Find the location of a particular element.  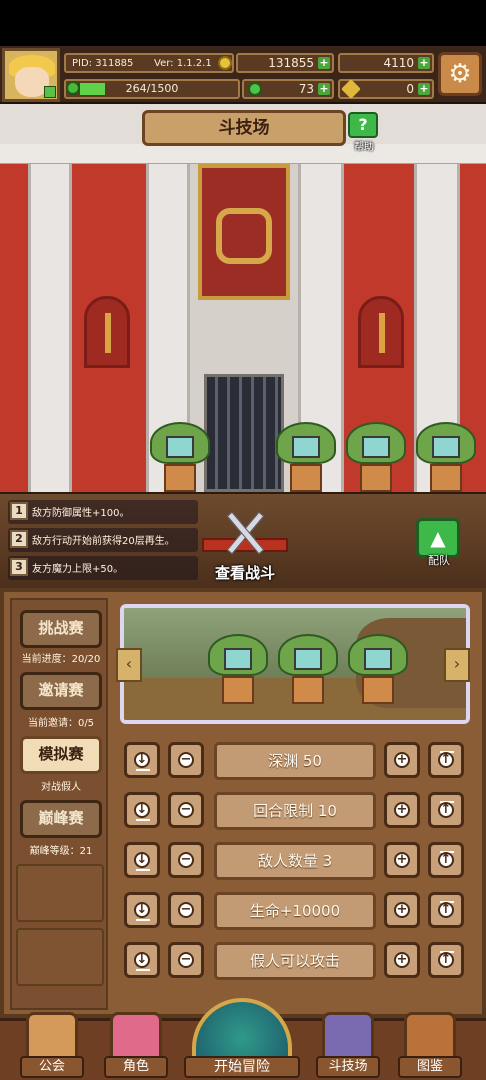

gold-counter: 131855 + is located at coordinates (285, 63).